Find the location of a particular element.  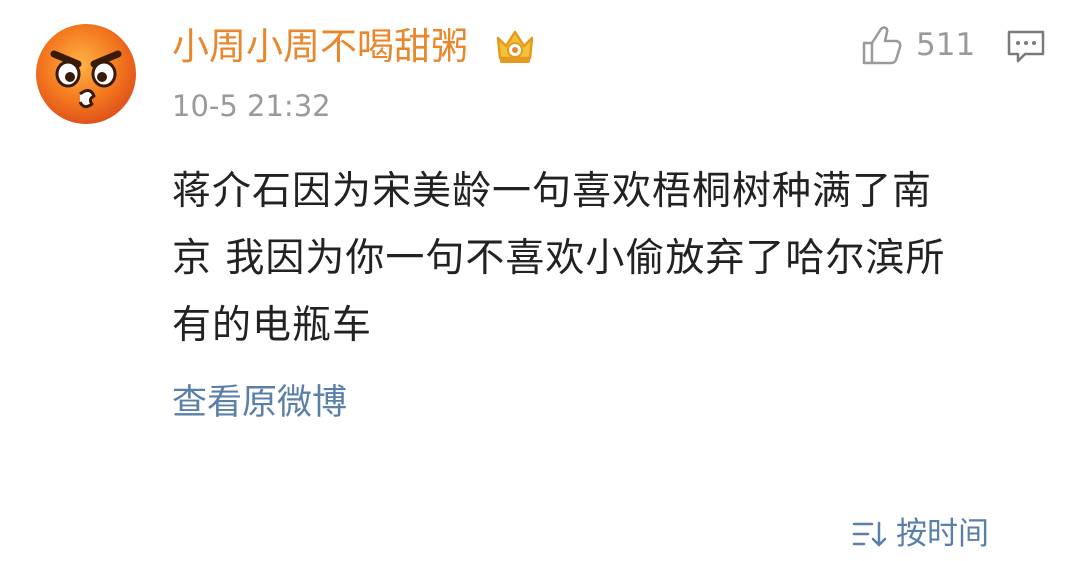

avatar is located at coordinates (86, 74).